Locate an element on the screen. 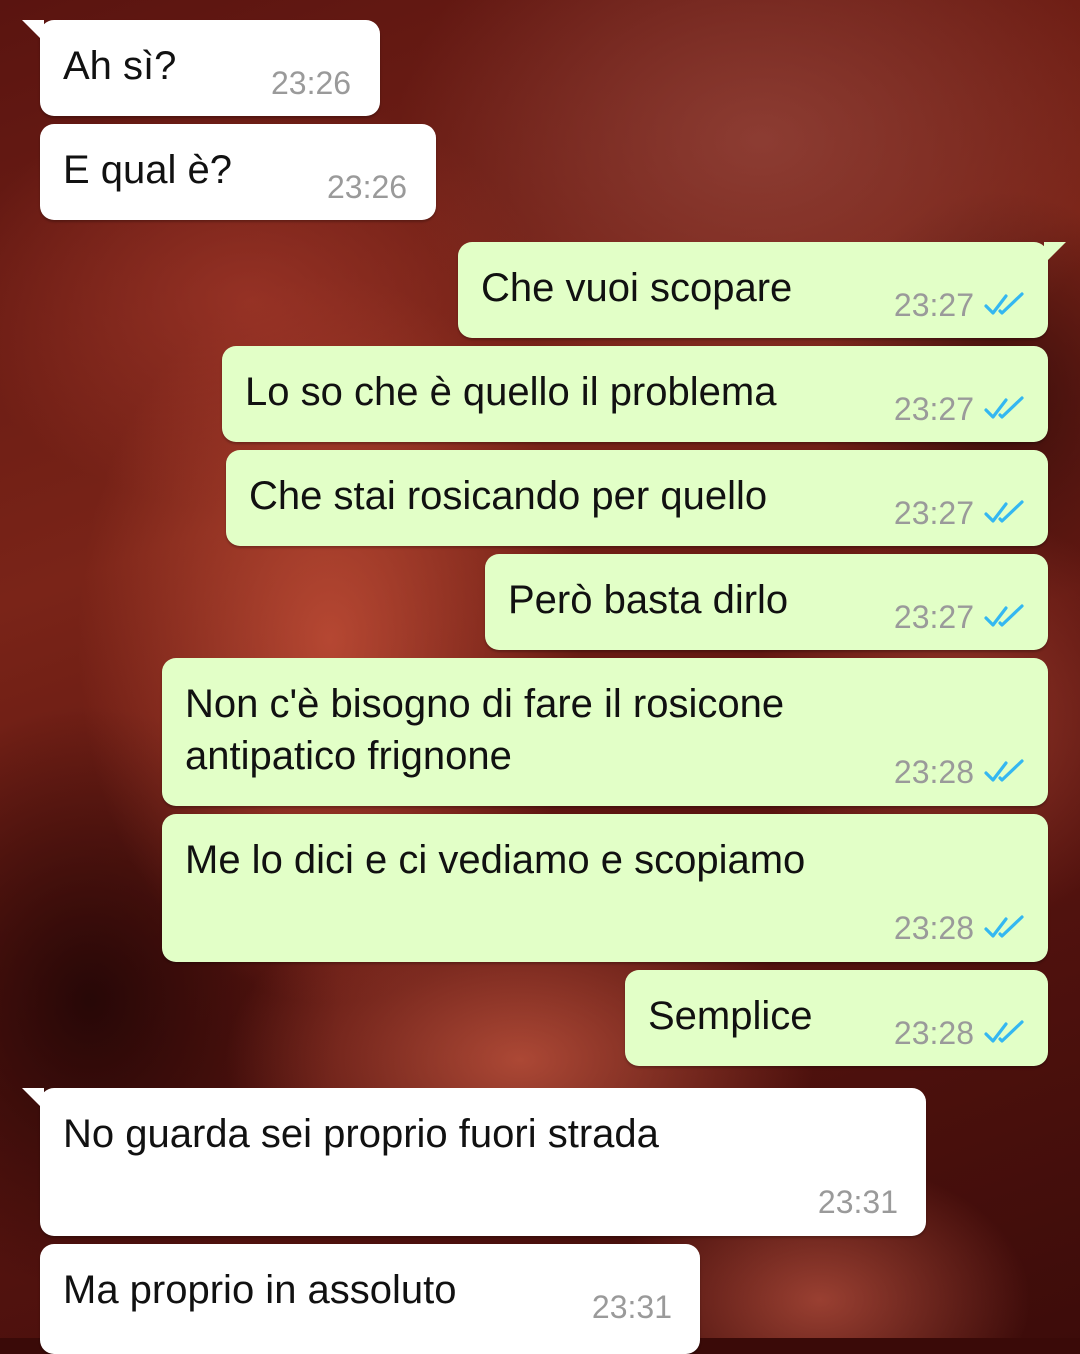 The image size is (1080, 1354). outgoing-message: Me lo dici e ci vediamo e scopiamo 23:28 is located at coordinates (605, 888).